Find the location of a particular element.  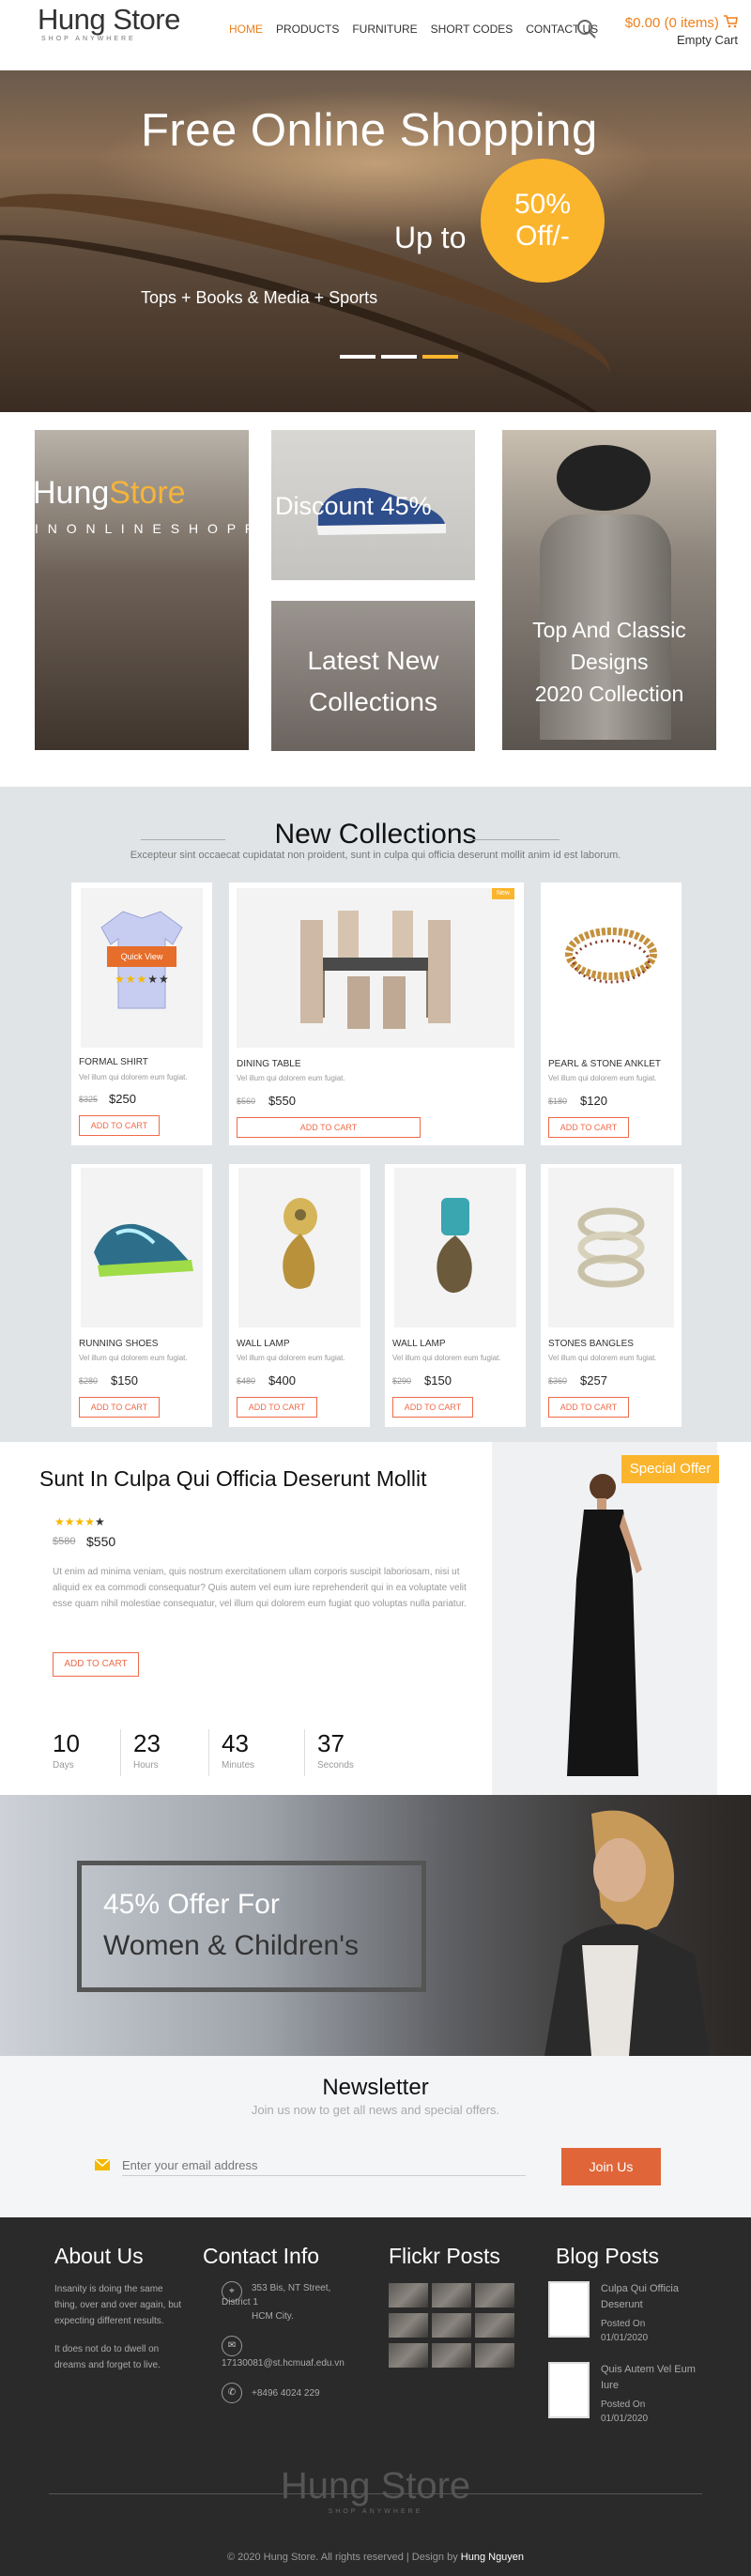

designer-link: Hung Nguyen is located at coordinates (493, 2558).